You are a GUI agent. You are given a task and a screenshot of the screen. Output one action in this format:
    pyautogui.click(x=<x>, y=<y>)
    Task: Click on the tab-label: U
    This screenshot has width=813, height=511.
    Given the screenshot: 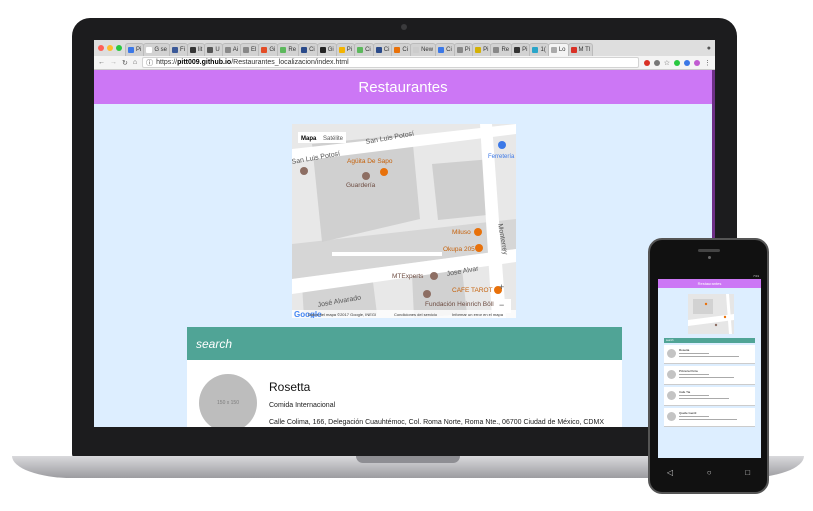 What is the action you would take?
    pyautogui.click(x=217, y=50)
    